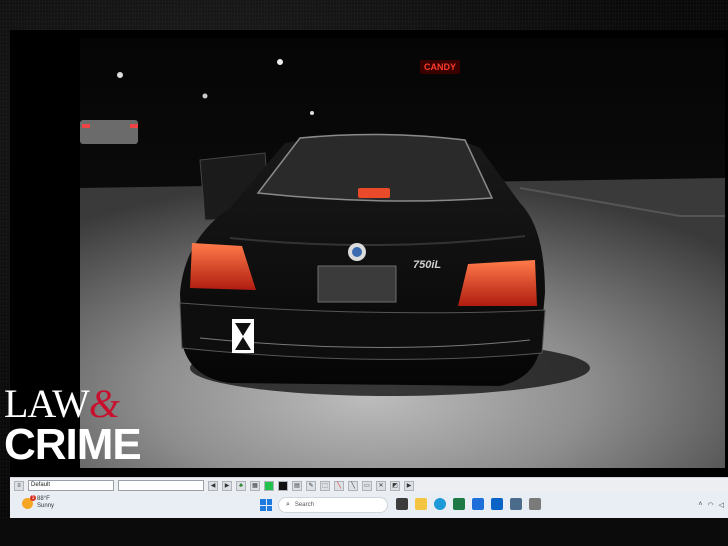 The height and width of the screenshot is (546, 728). What do you see at coordinates (297, 485) in the screenshot?
I see `split-view-icon: ▤` at bounding box center [297, 485].